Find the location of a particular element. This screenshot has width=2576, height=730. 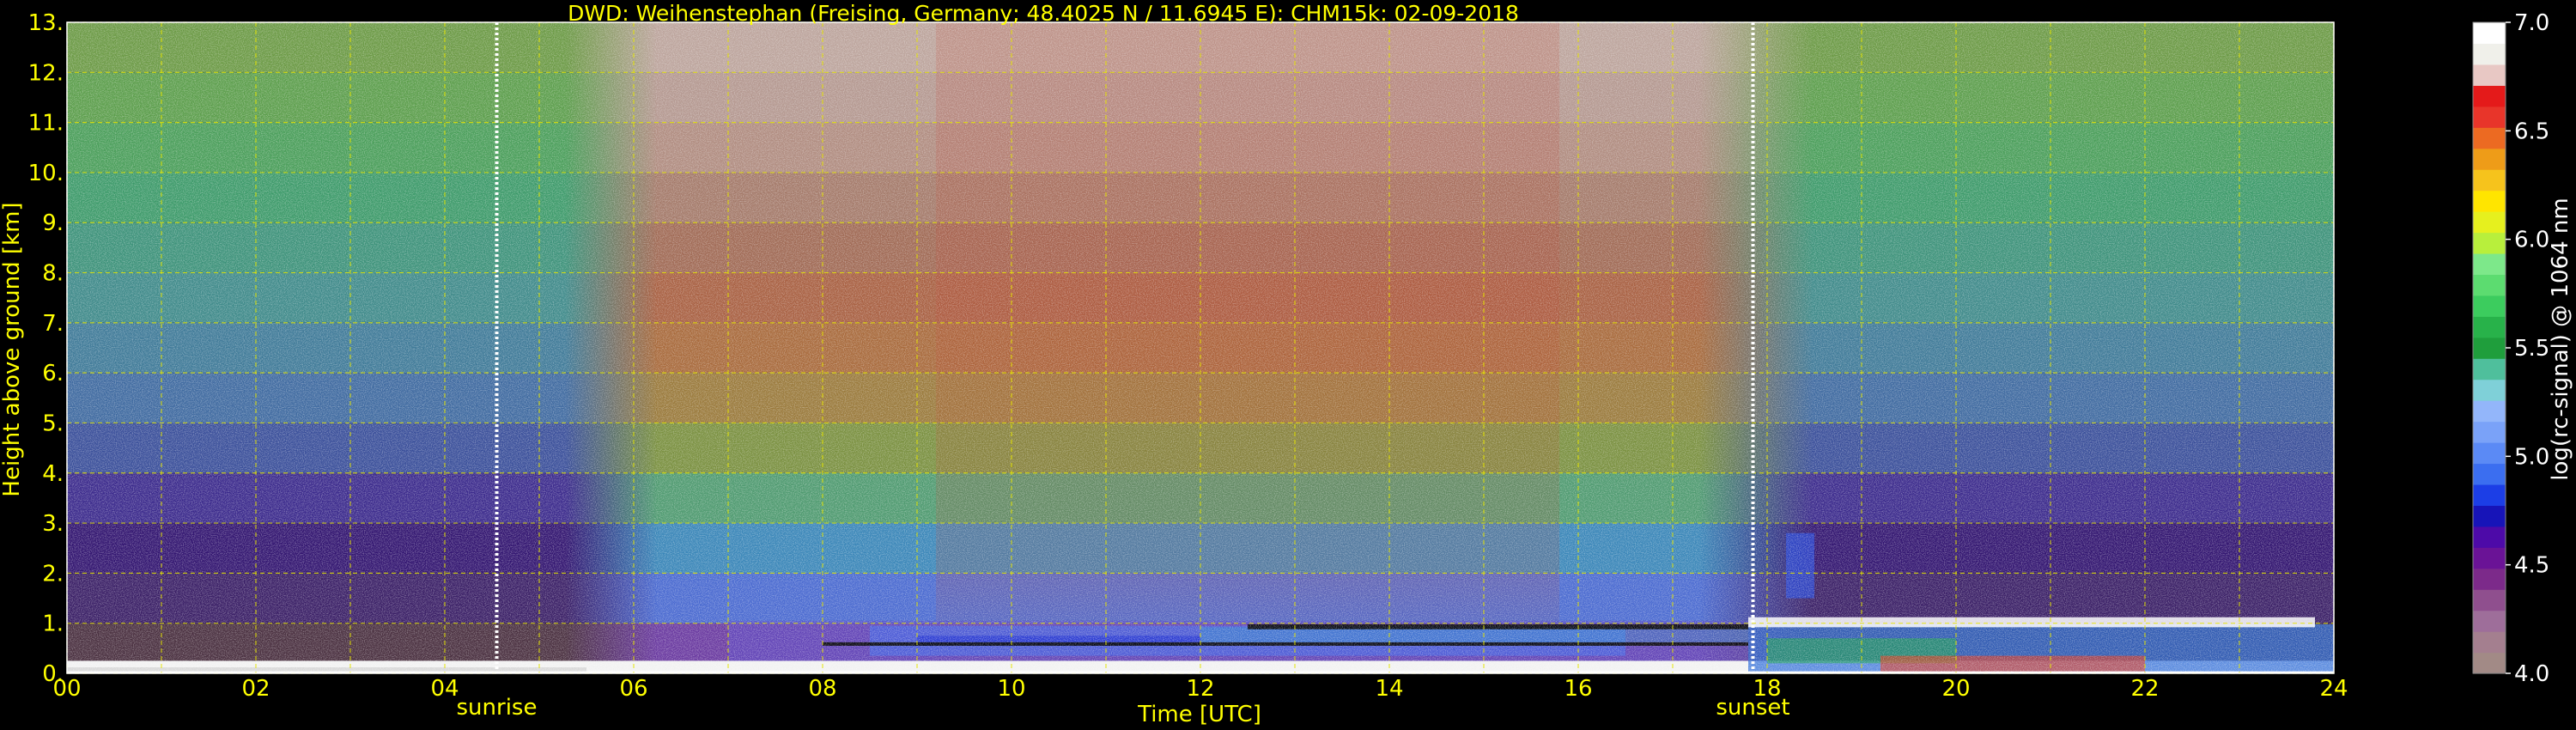

colorbar-tick-label: 7.0 is located at coordinates (2531, 23).